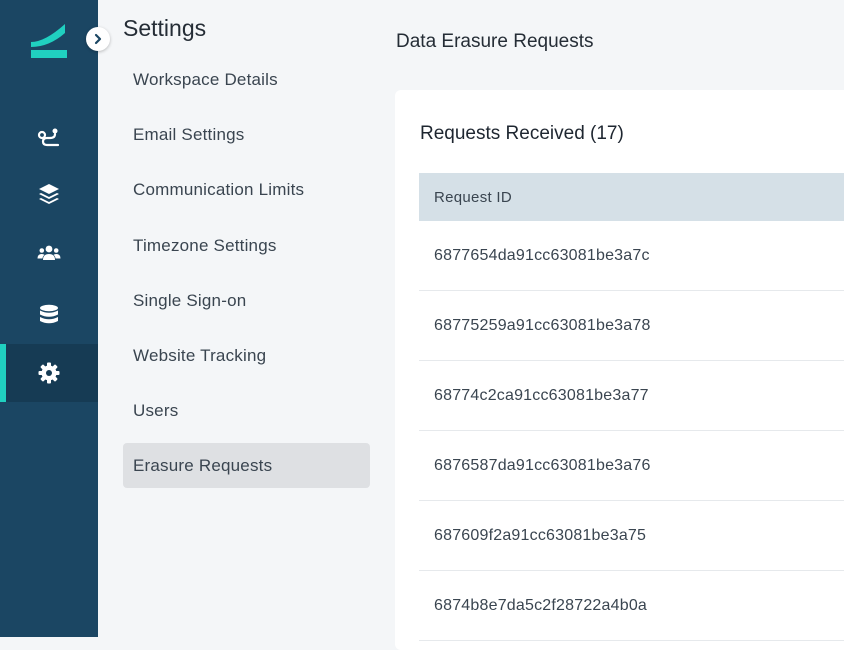 The image size is (844, 650). What do you see at coordinates (631, 256) in the screenshot?
I see `table-row: 6877654da91cc63081be3a7c` at bounding box center [631, 256].